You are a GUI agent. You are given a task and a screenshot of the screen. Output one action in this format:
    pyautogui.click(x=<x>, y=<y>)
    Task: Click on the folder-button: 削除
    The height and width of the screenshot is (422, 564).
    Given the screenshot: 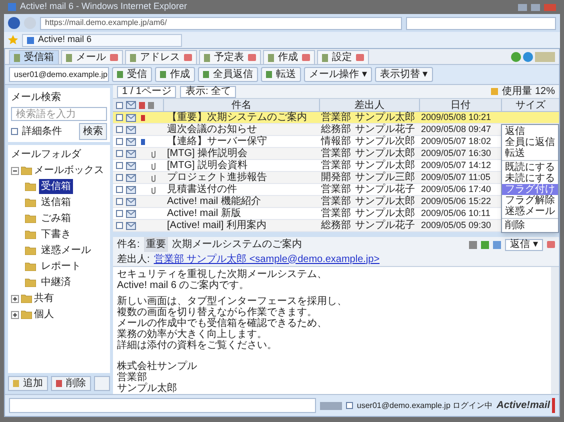 What is the action you would take?
    pyautogui.click(x=71, y=383)
    